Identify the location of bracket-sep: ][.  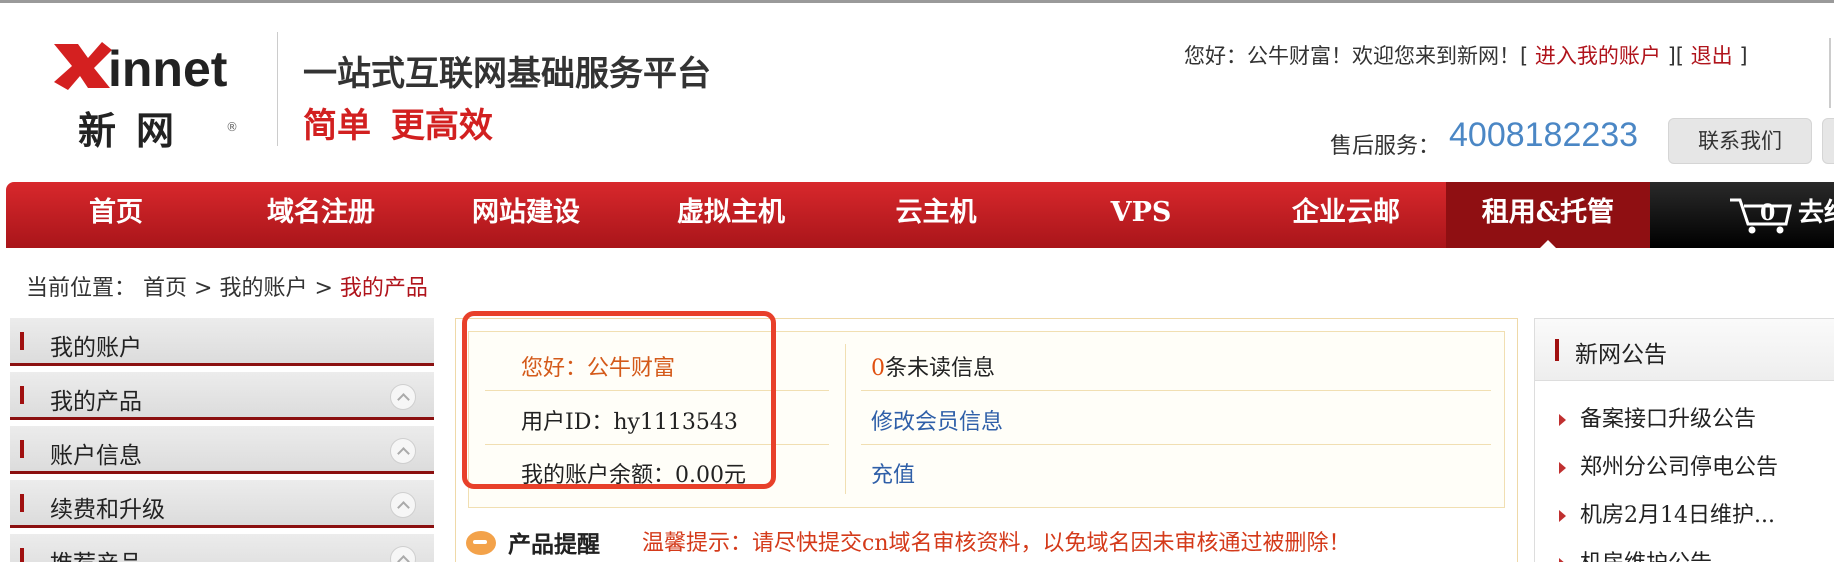
(1675, 56).